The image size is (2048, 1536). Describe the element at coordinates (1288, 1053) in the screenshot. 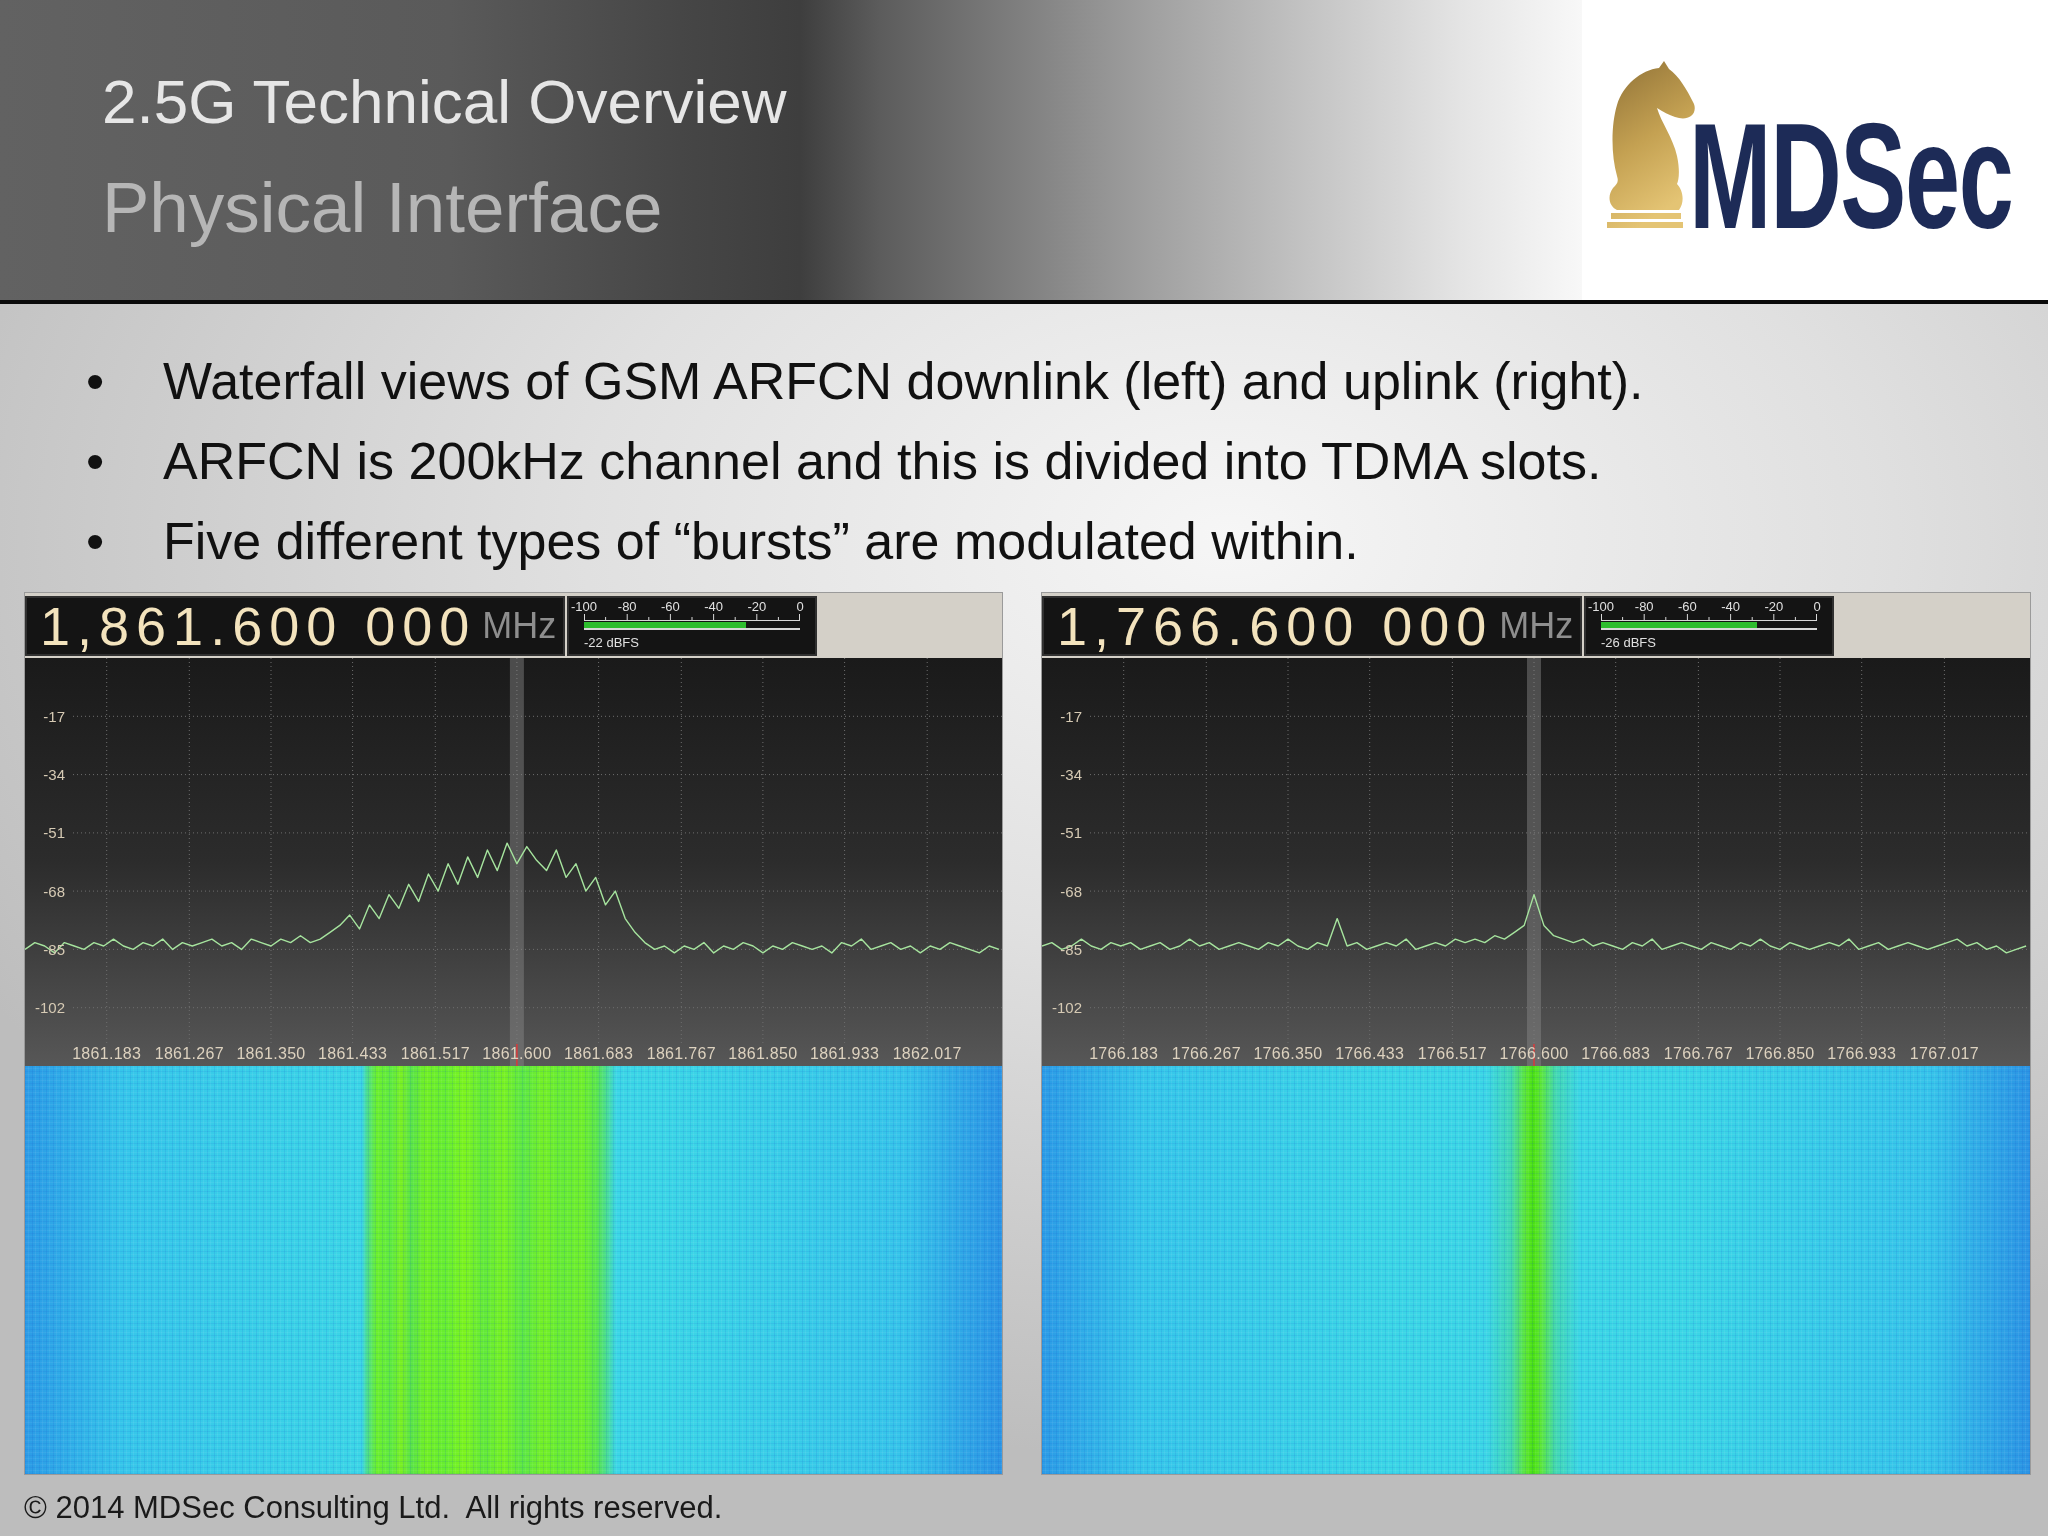

I see `x-axis-label: 1766.350` at that location.